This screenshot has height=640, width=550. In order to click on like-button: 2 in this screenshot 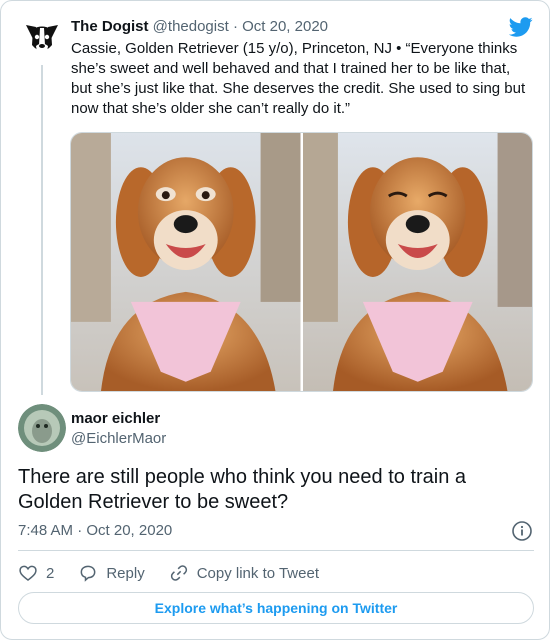, I will do `click(36, 573)`.